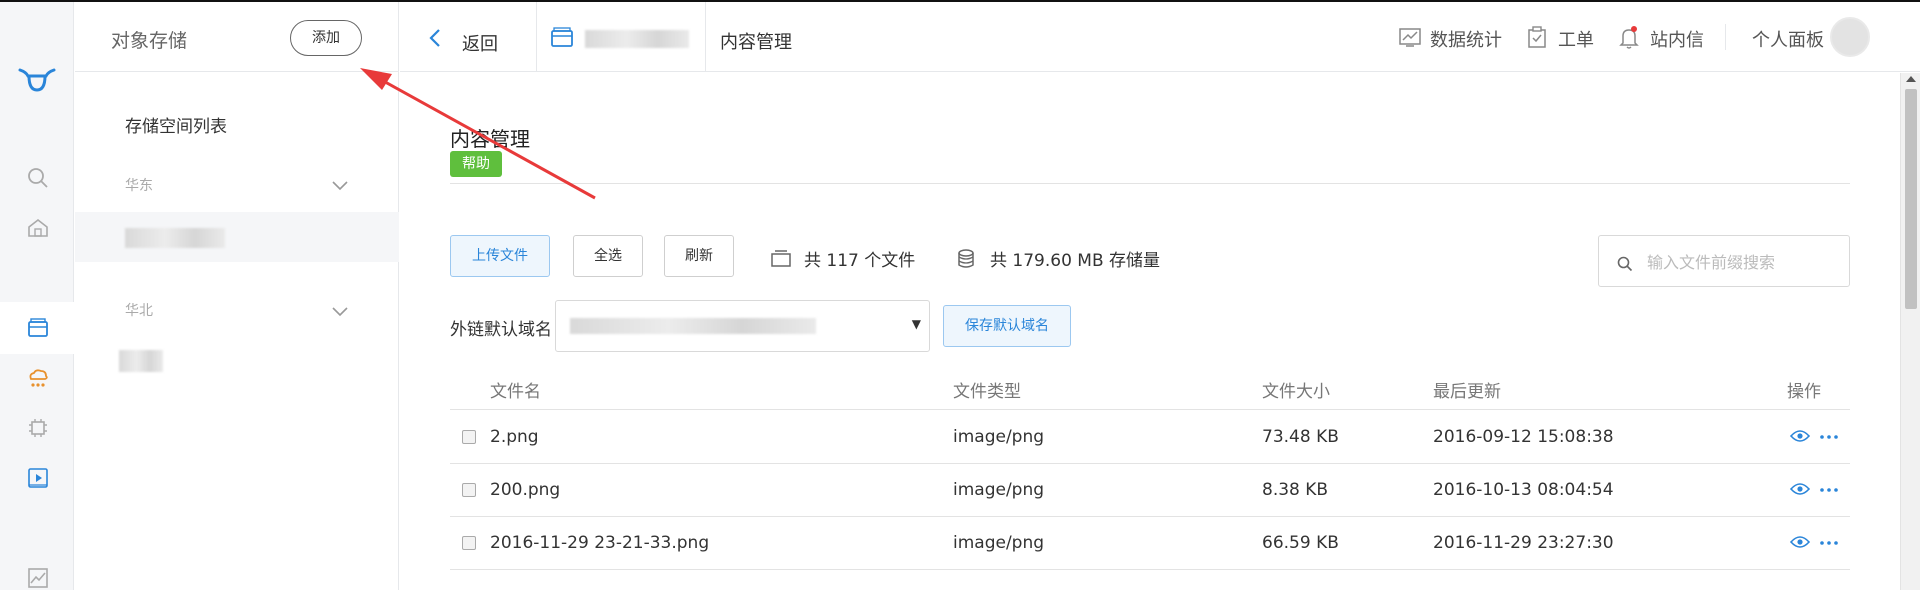 The image size is (1920, 590). What do you see at coordinates (500, 256) in the screenshot?
I see `upload-file-button: 上传文件` at bounding box center [500, 256].